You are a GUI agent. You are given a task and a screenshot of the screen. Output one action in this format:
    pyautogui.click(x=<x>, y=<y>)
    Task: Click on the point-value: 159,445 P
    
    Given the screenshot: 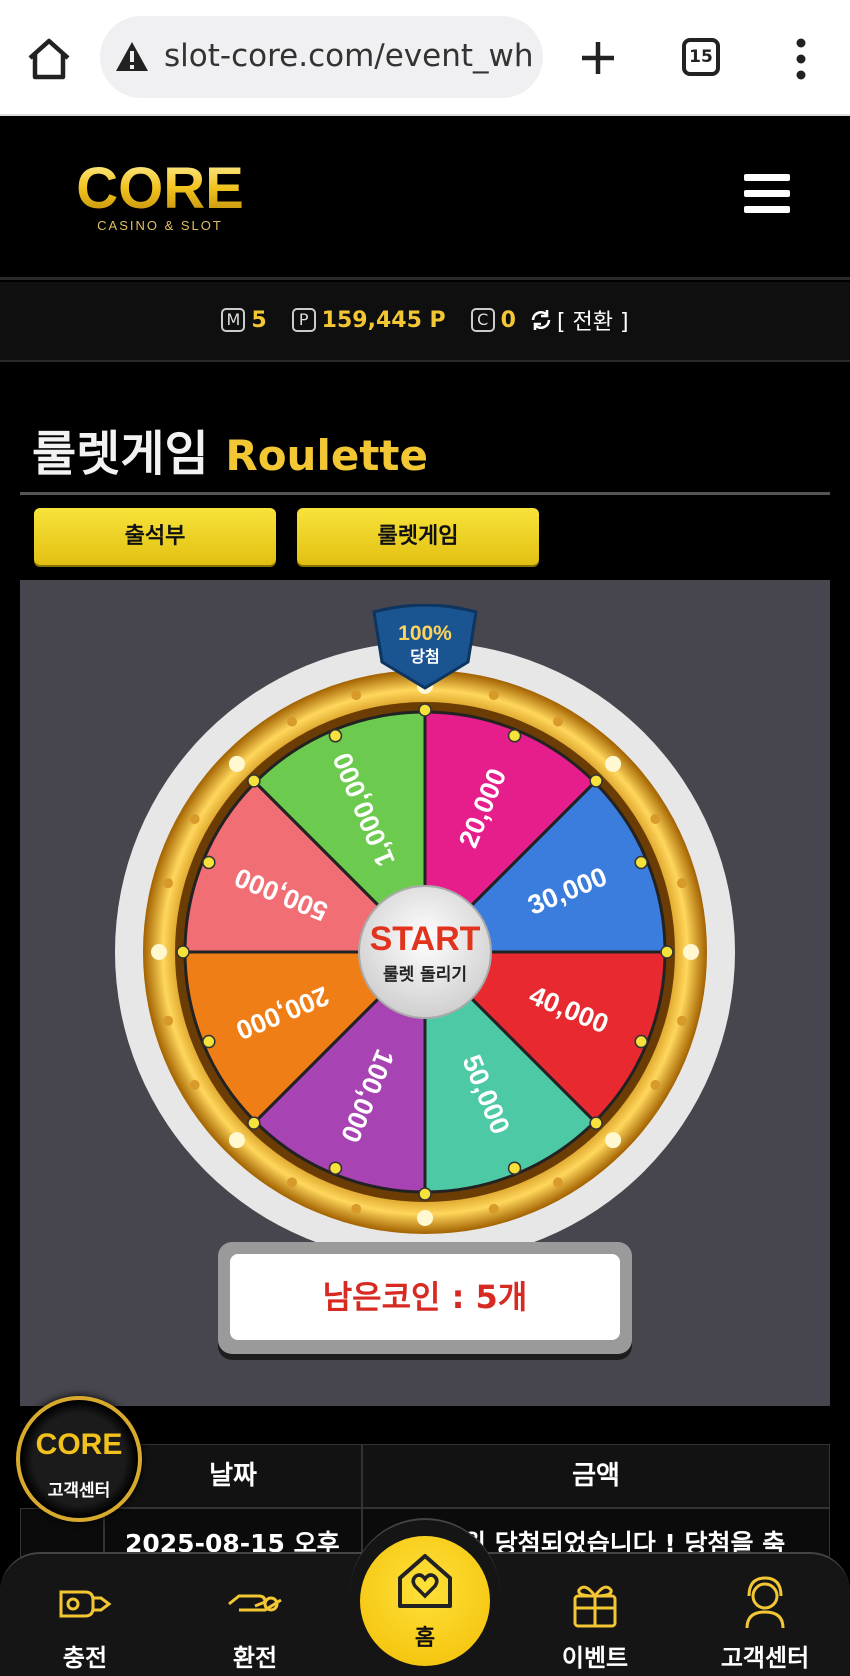 What is the action you would take?
    pyautogui.click(x=383, y=320)
    